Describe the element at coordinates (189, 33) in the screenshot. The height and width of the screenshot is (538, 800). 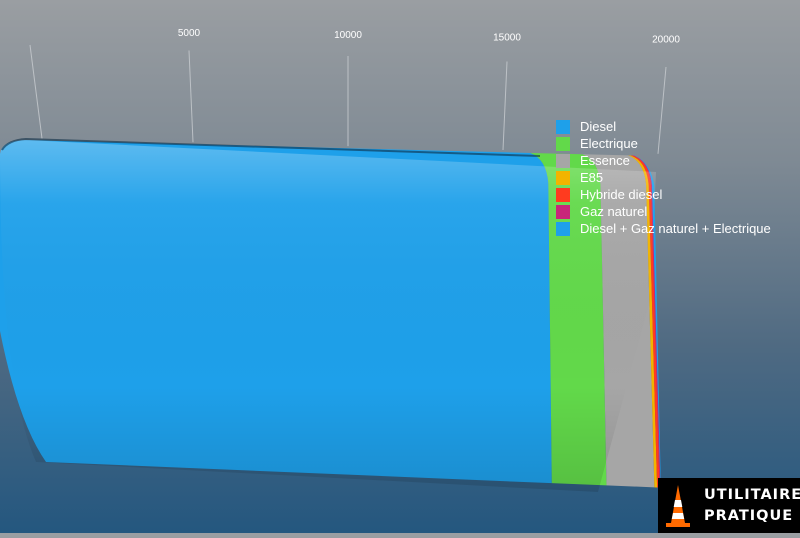
I see `x-tick-label: 5000` at that location.